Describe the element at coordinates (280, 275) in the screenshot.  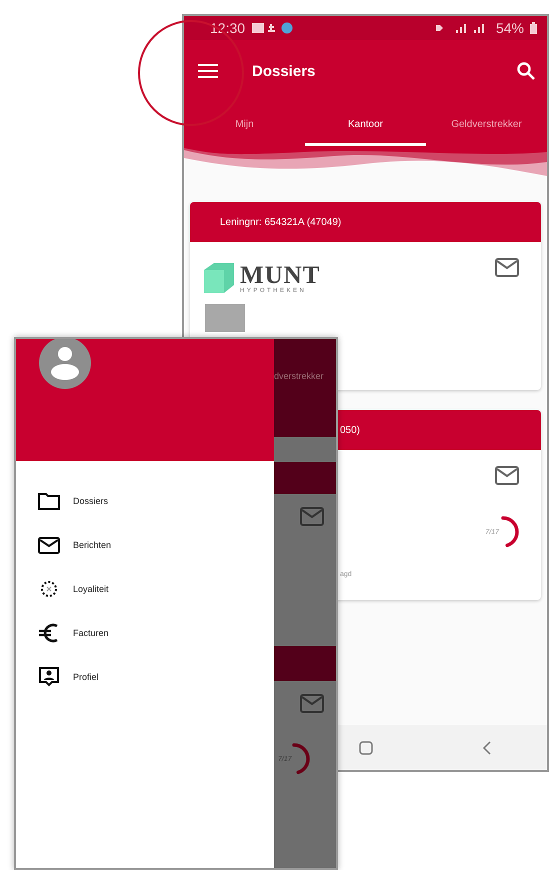
I see `logo-name: MUNT` at that location.